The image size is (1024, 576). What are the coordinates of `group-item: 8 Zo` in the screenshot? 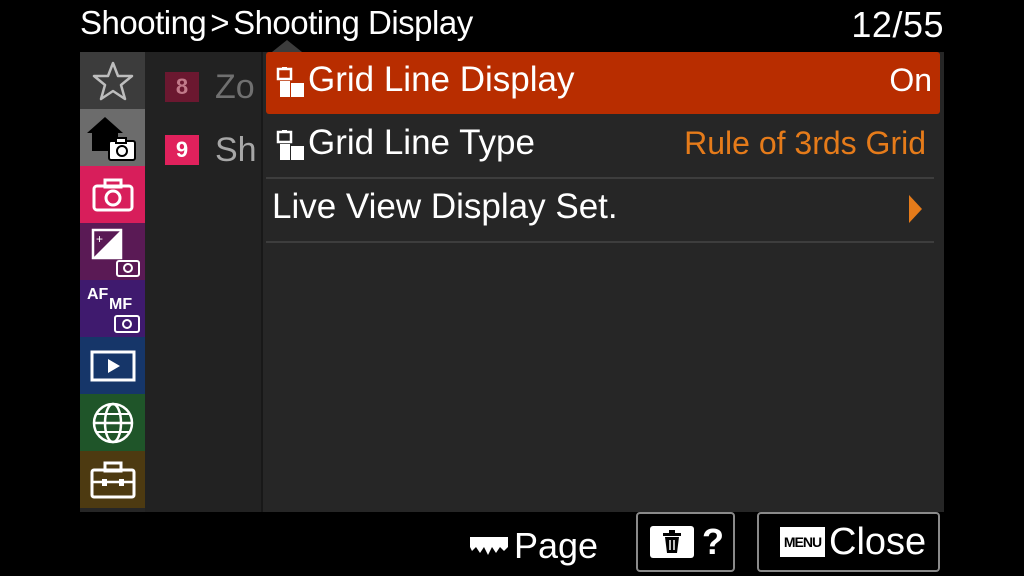 It's located at (210, 87).